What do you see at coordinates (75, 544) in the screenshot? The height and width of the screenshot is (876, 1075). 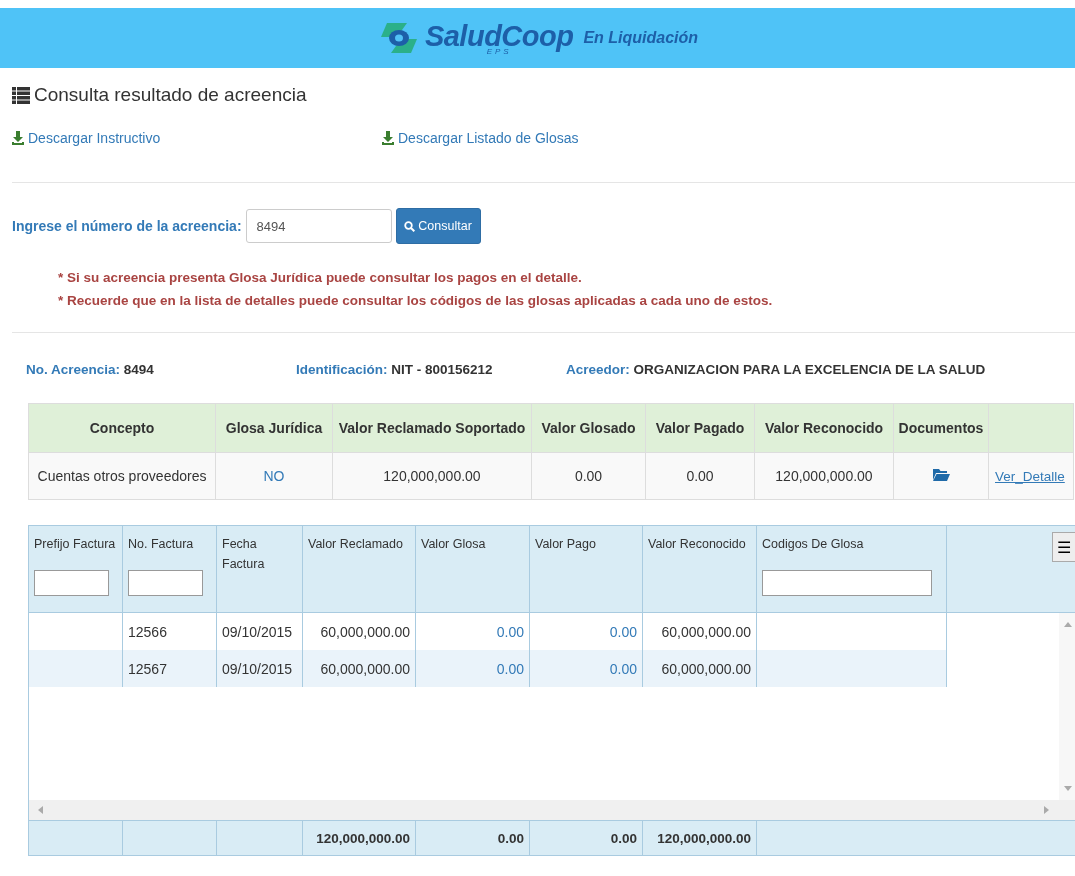 I see `column-header: Prefijo Factura` at bounding box center [75, 544].